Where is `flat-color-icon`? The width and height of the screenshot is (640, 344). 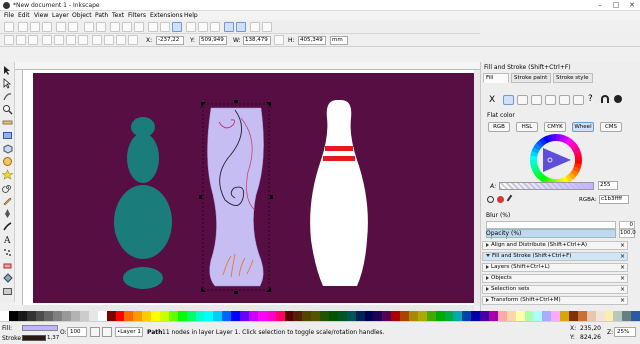 flat-color-icon is located at coordinates (508, 100).